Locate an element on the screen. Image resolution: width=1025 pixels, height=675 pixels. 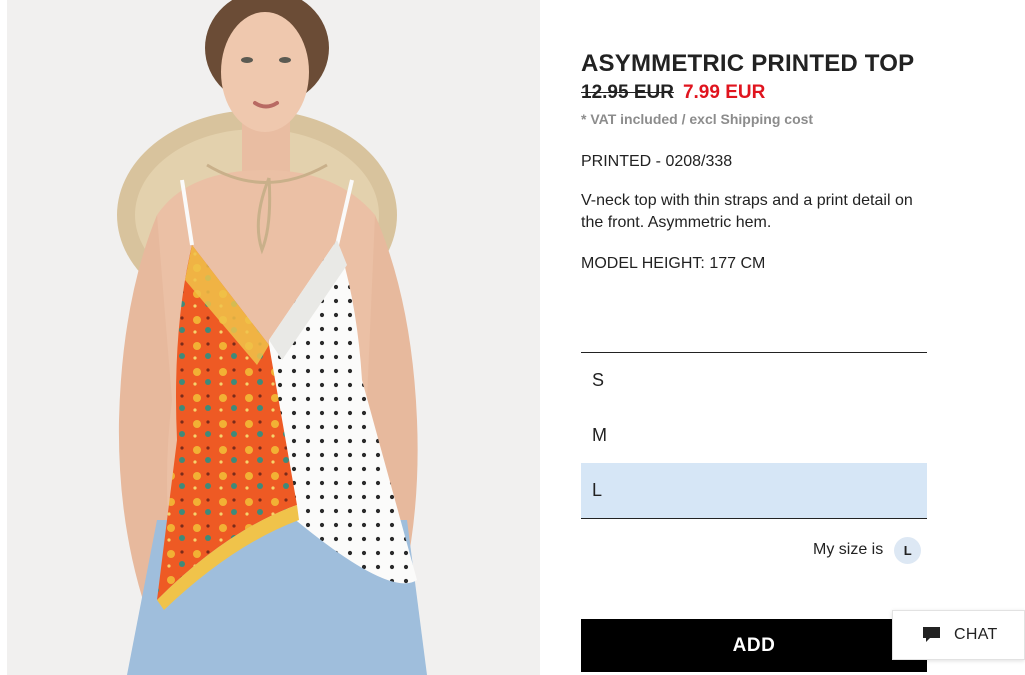
size-option-m: M is located at coordinates (754, 435).